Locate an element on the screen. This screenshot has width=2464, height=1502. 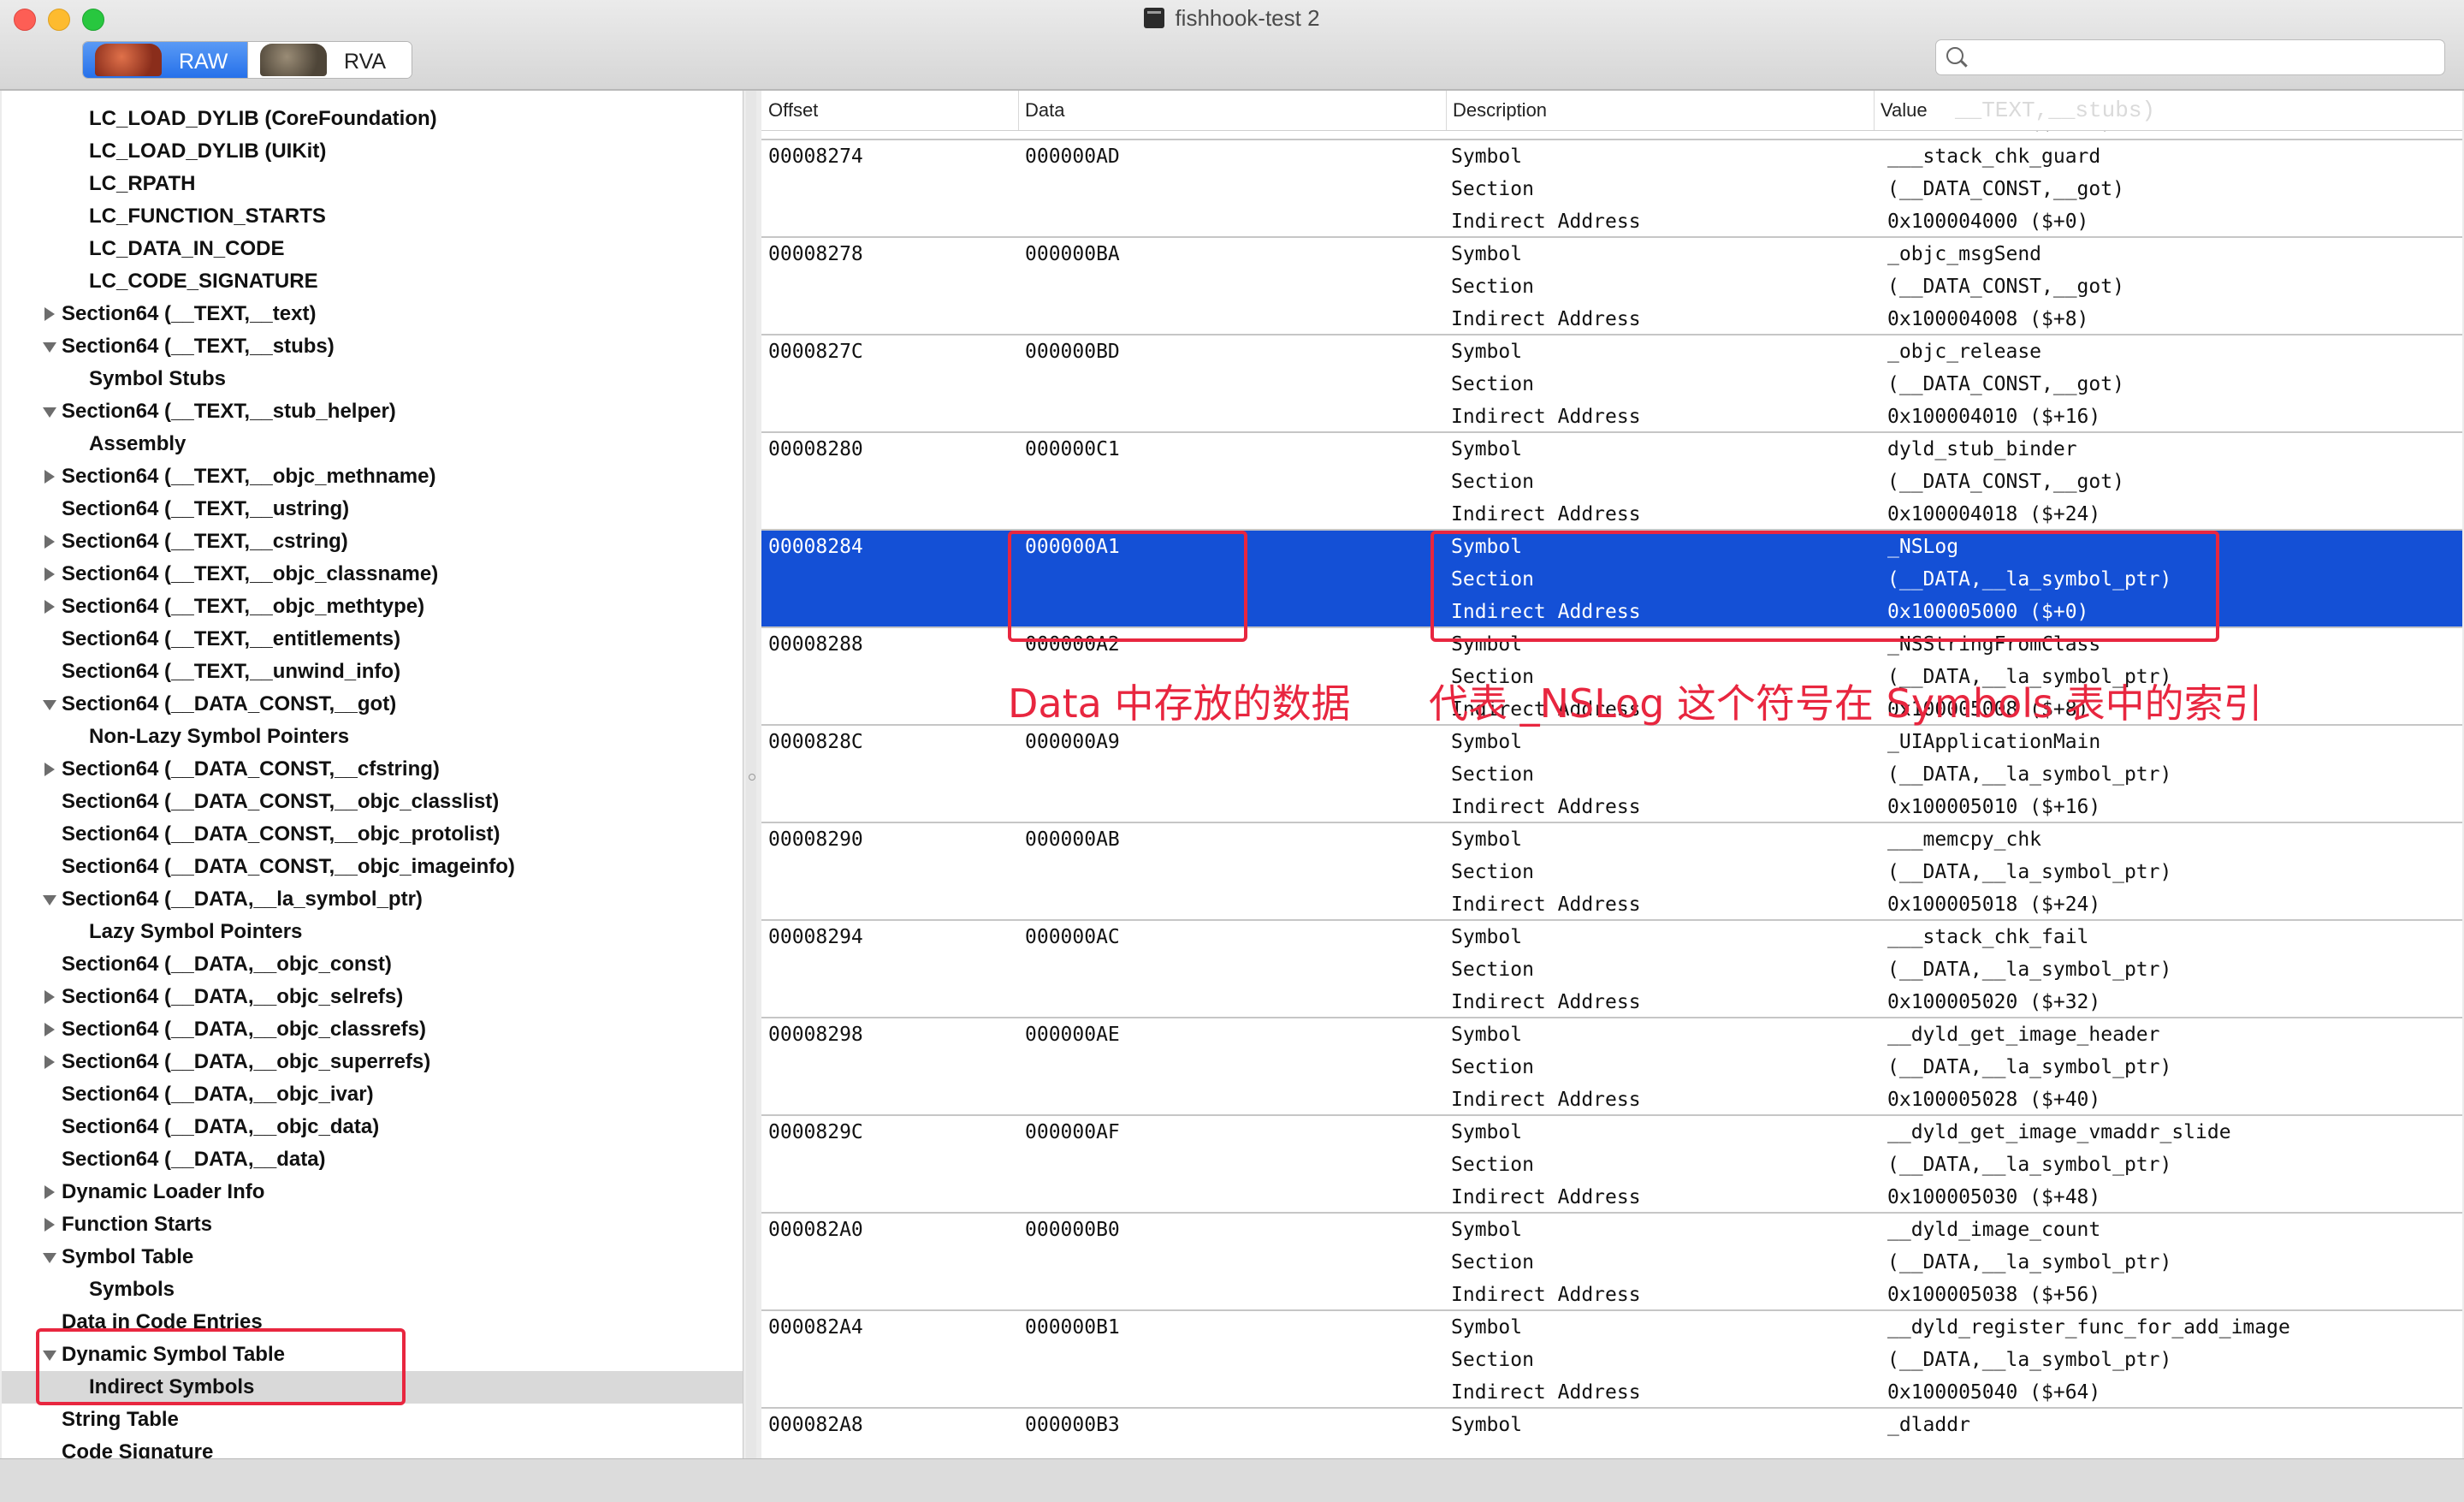
column-header-data: Data is located at coordinates (1232, 110).